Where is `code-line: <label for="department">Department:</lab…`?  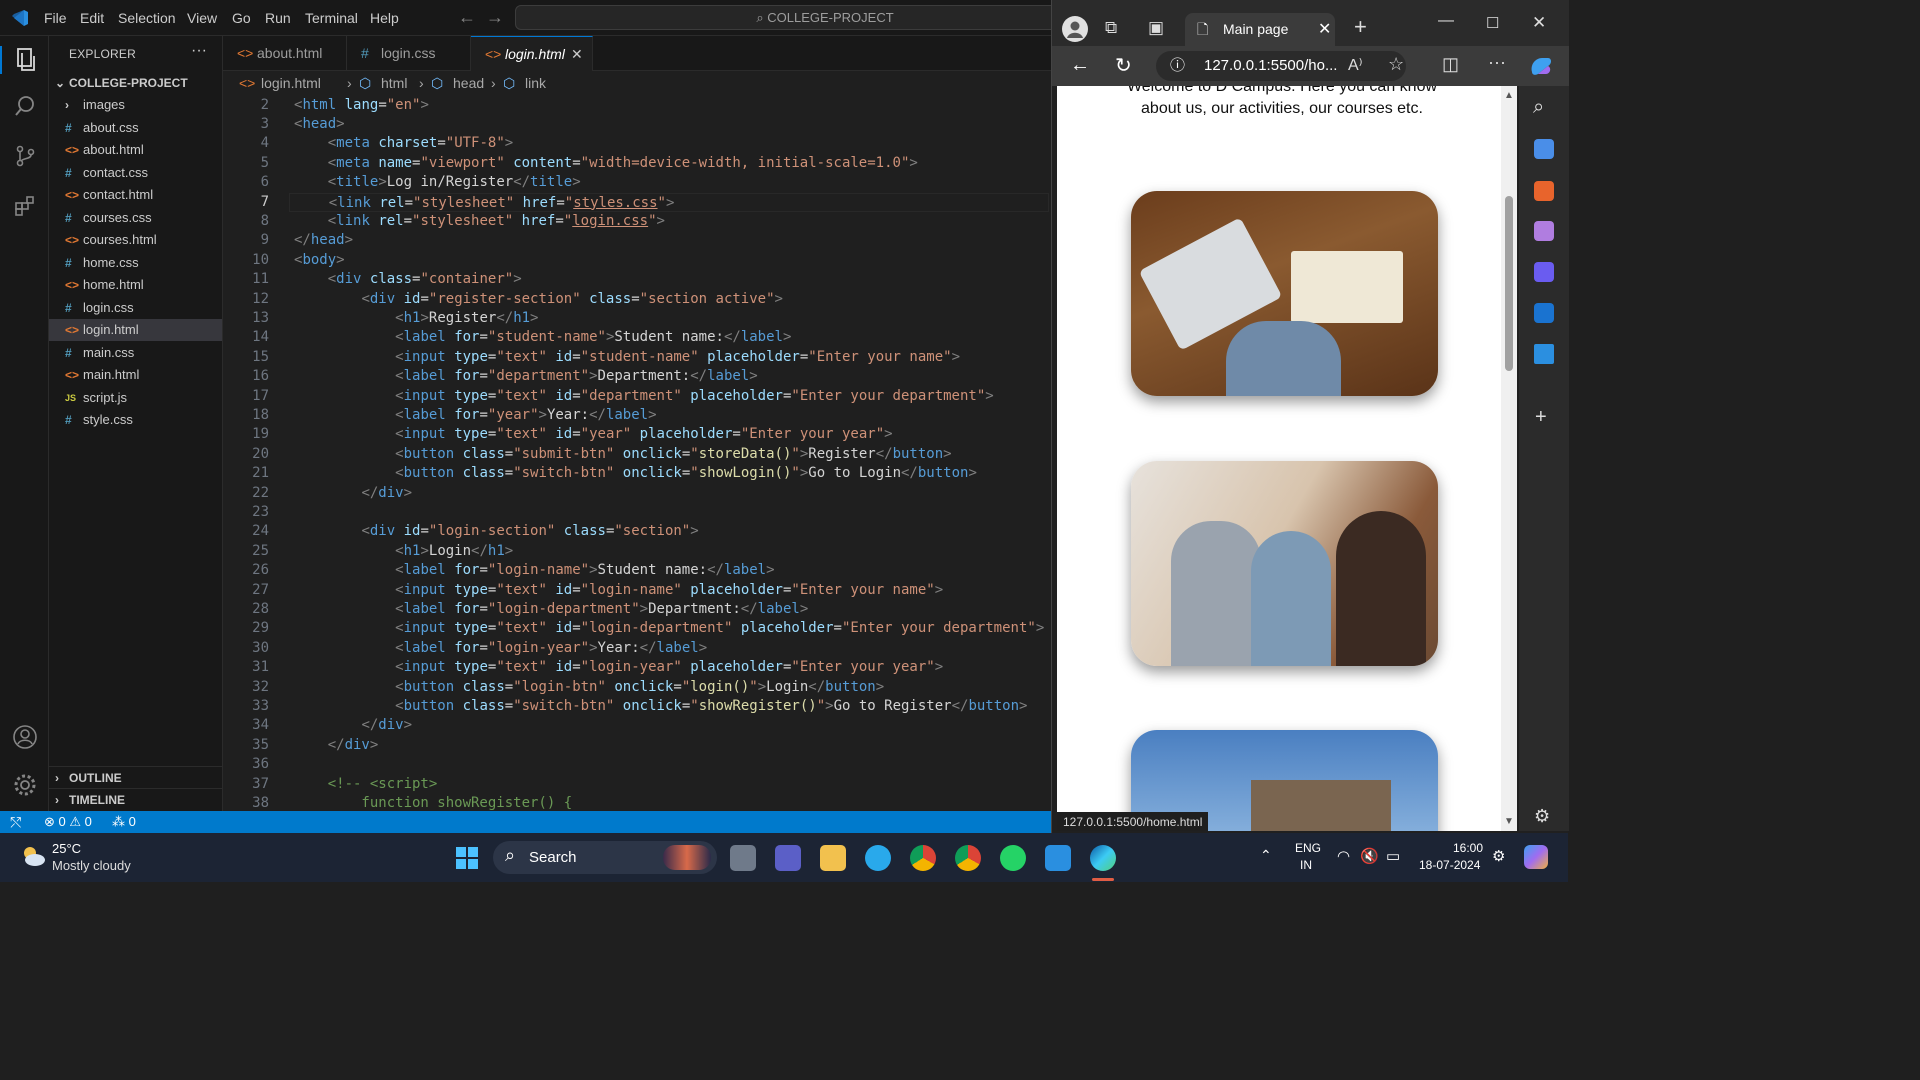
code-line: <label for="department">Department:</lab… is located at coordinates (526, 376).